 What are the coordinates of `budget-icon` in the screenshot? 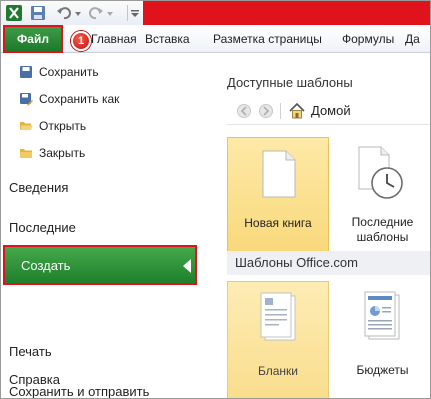 It's located at (382, 315).